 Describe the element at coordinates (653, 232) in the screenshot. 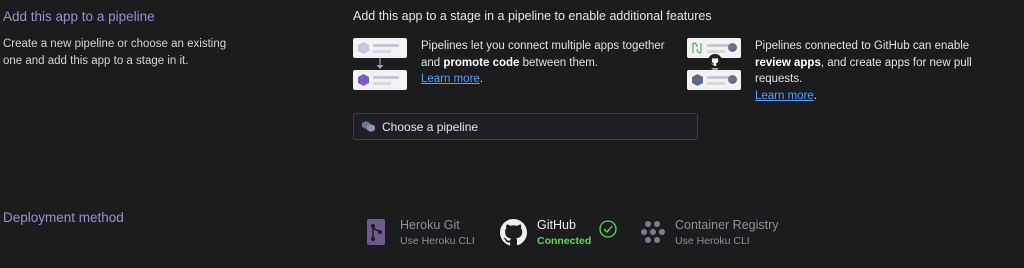

I see `container-registry-icon` at that location.